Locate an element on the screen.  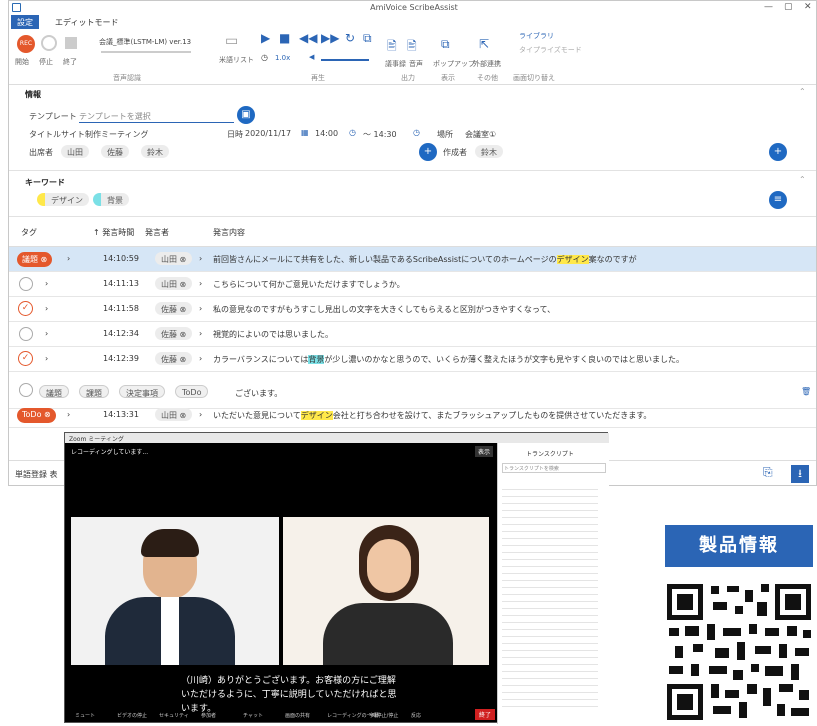
model-selector: 会議_標準(LSTM-LM) ver.13 is located at coordinates (145, 42).